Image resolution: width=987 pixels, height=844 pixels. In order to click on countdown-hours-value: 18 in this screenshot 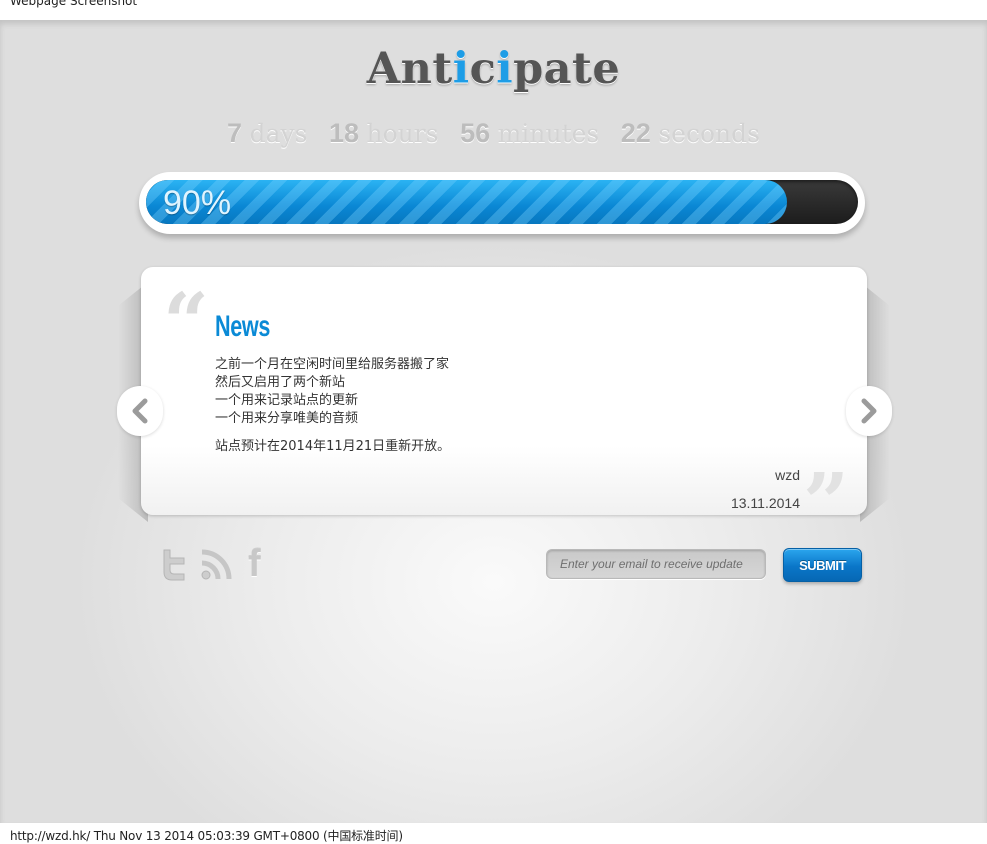, I will do `click(344, 133)`.